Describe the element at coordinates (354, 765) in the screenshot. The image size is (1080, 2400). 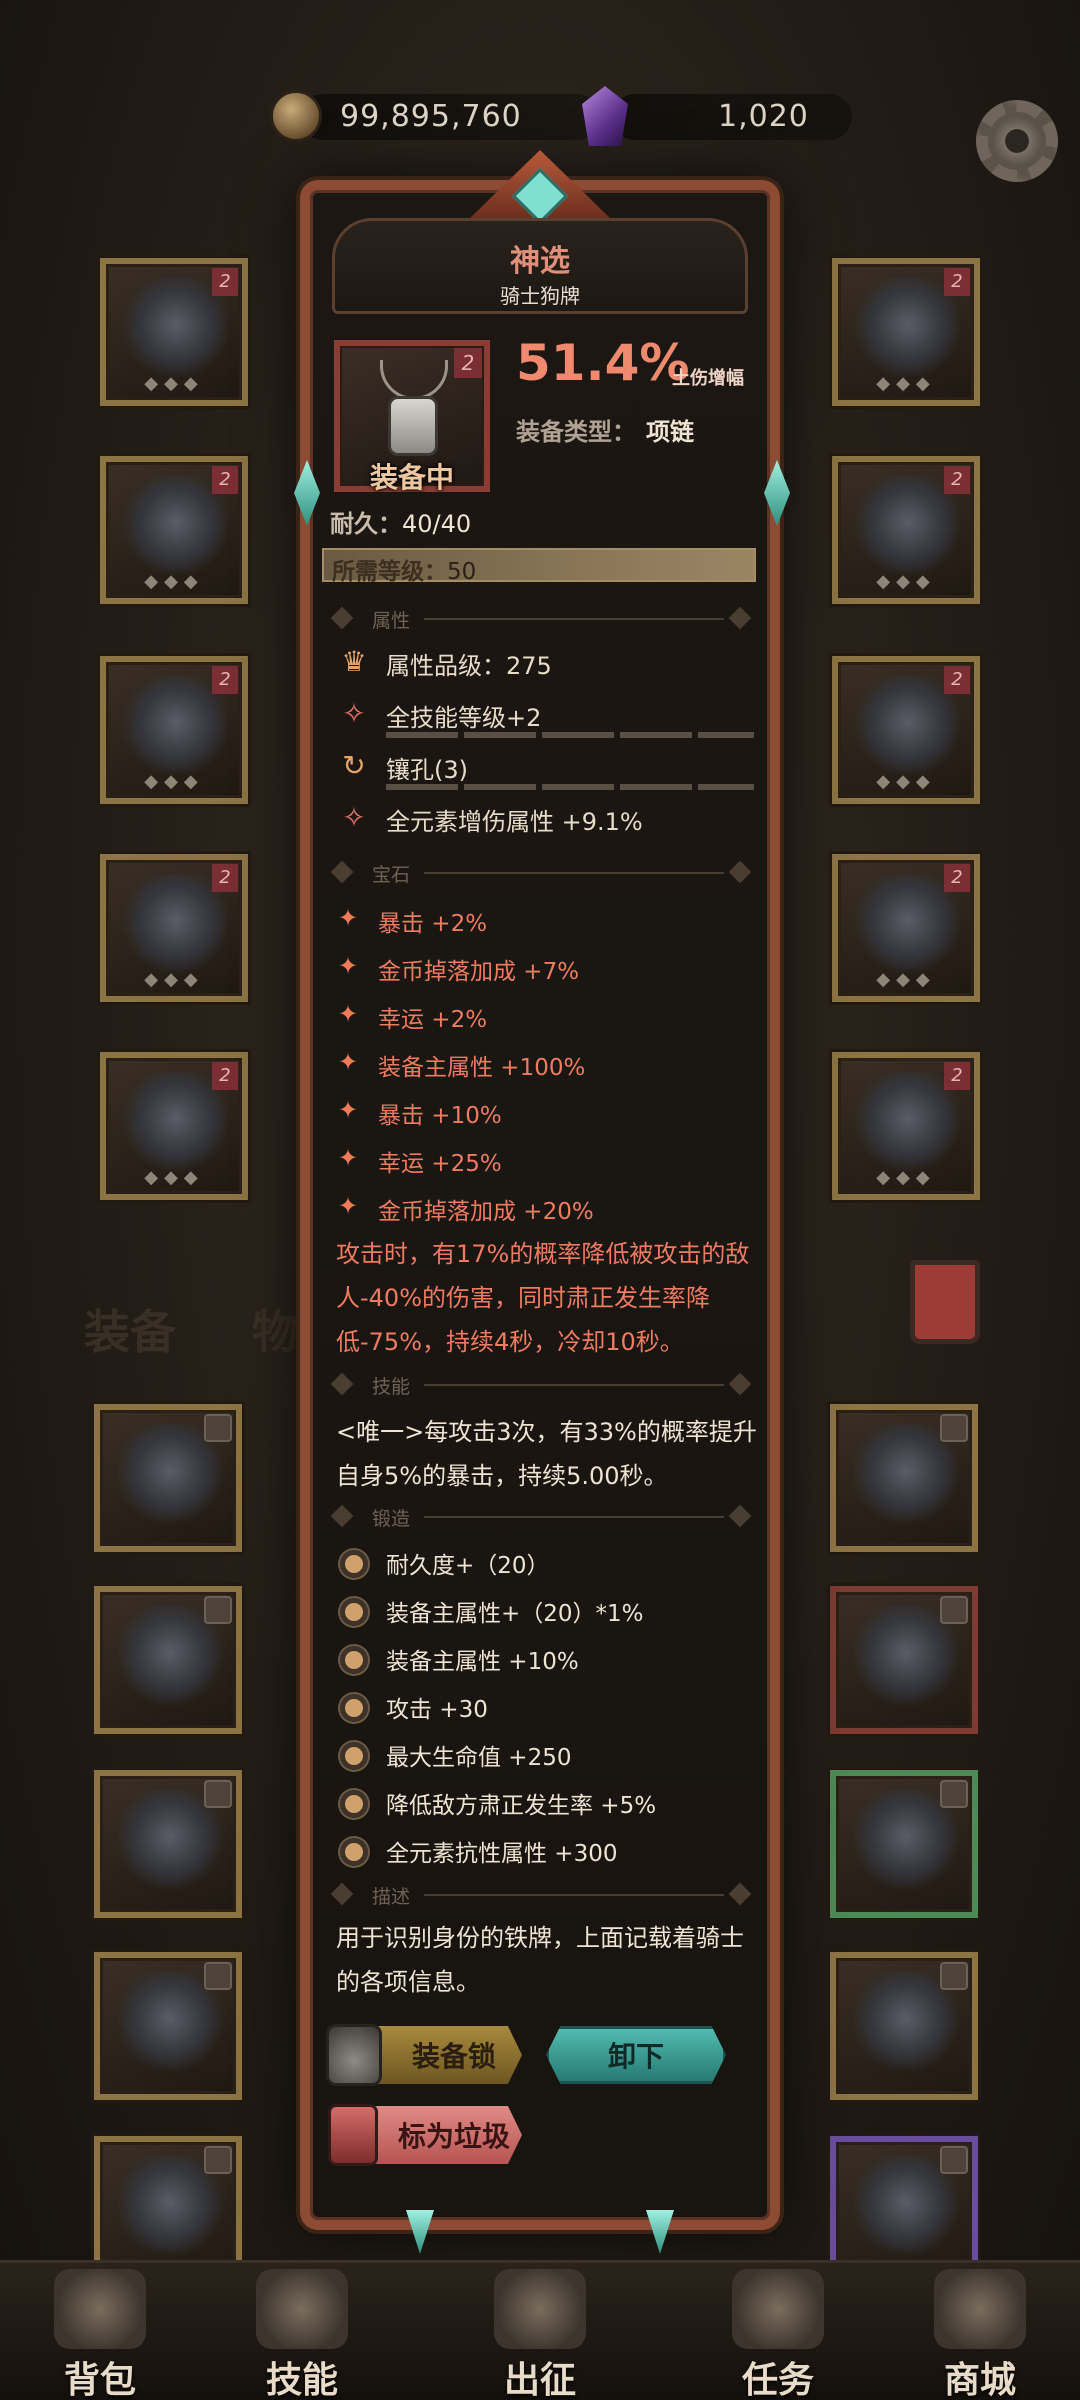
I see `socket-refresh-icon: ↻` at that location.